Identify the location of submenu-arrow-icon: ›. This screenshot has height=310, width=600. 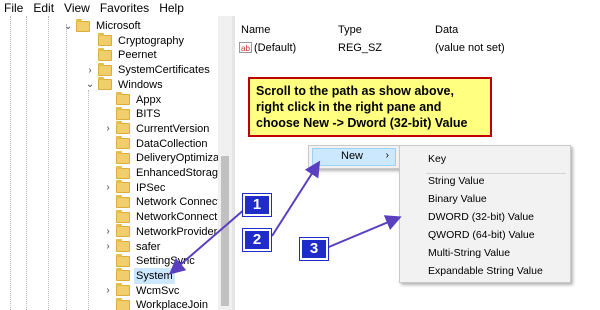
(387, 155).